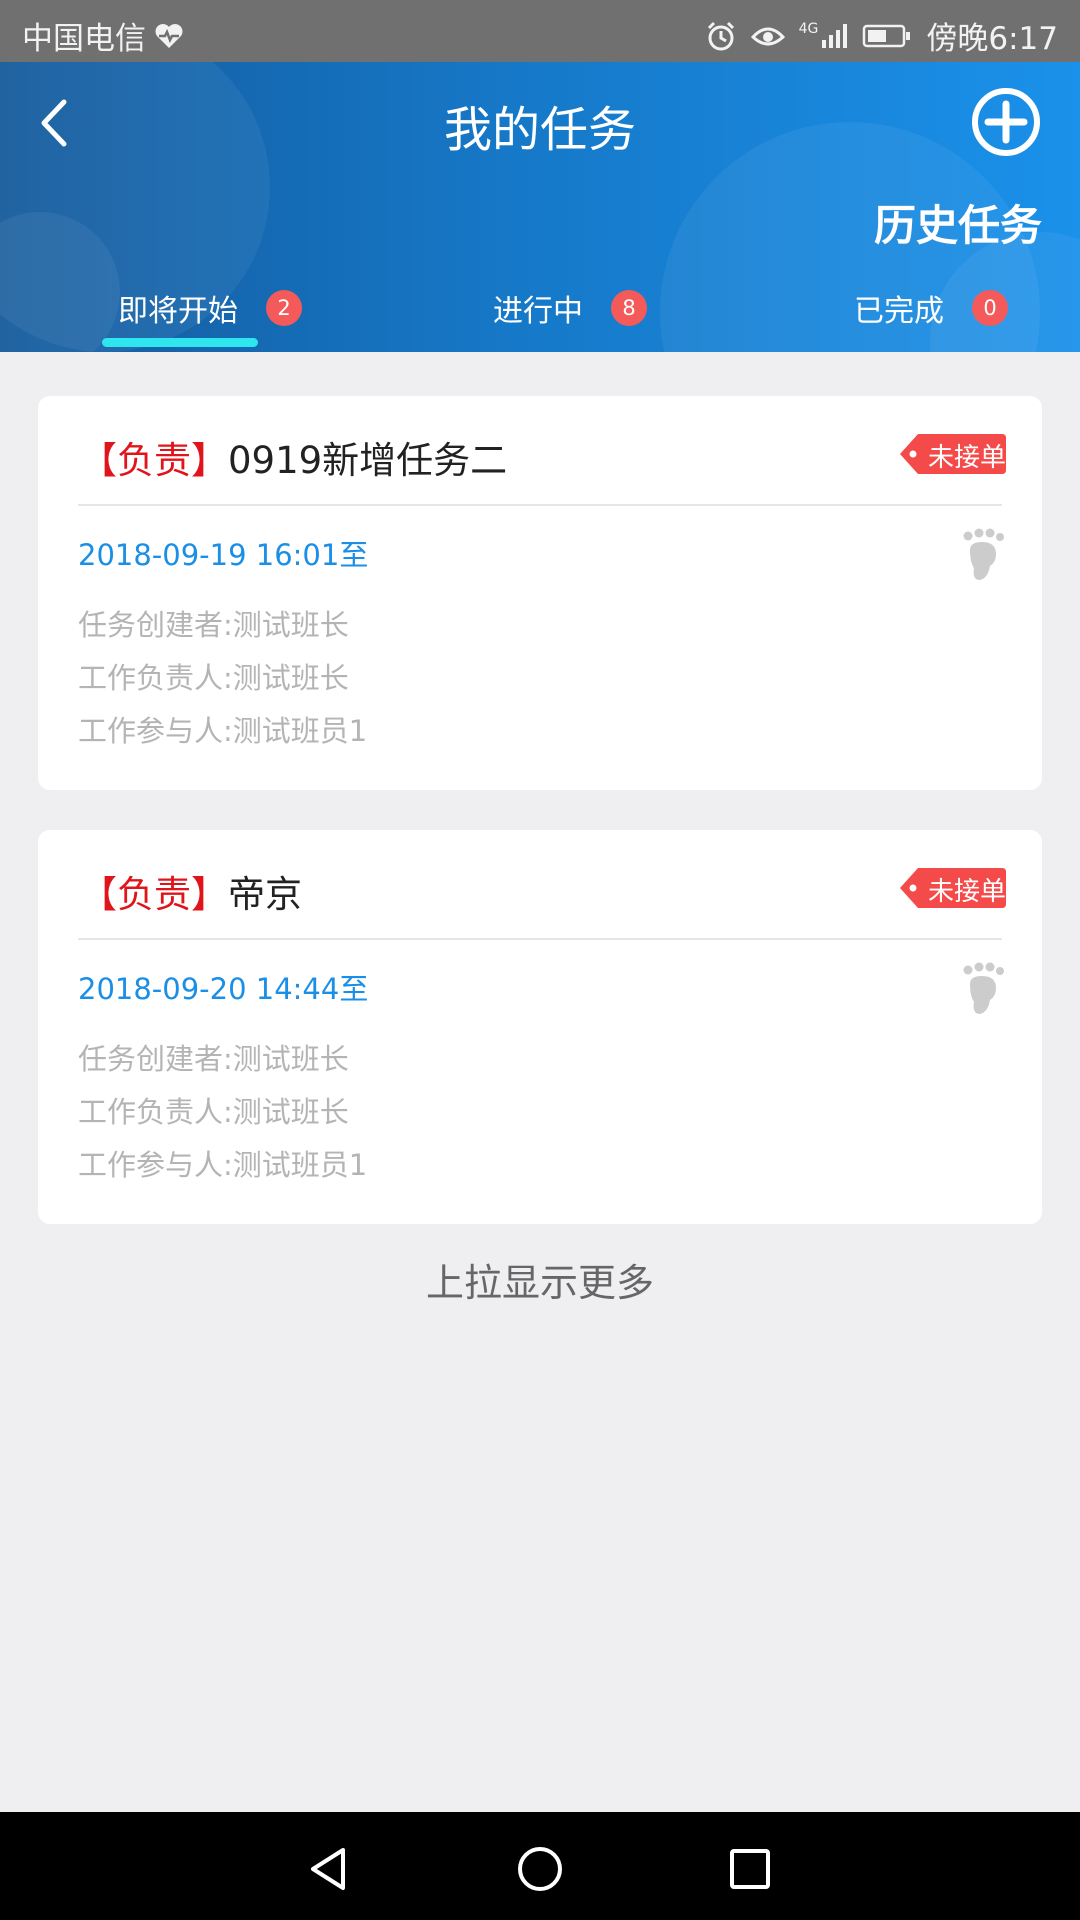 This screenshot has height=1920, width=1080. I want to click on status-bar: 中国电信 4G 傍晚6:17, so click(540, 31).